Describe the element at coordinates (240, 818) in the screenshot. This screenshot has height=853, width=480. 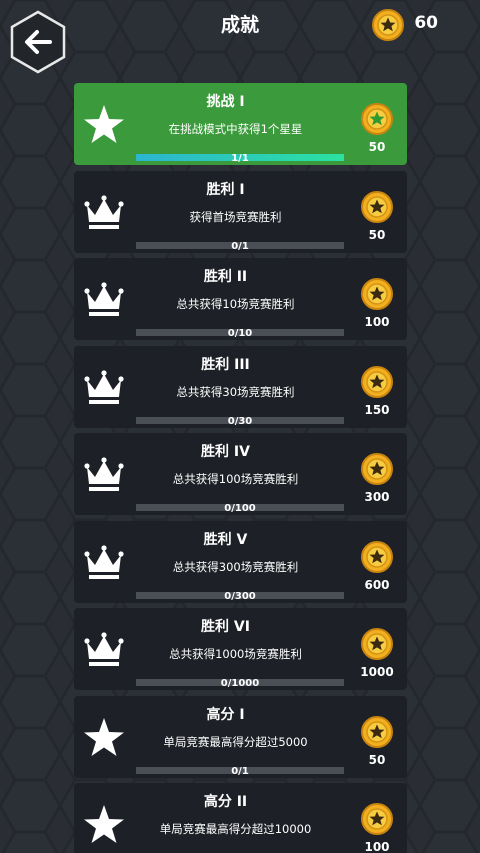
I see `achievement-card: 高分 II单局竞赛最高得分超过100000/1100` at that location.